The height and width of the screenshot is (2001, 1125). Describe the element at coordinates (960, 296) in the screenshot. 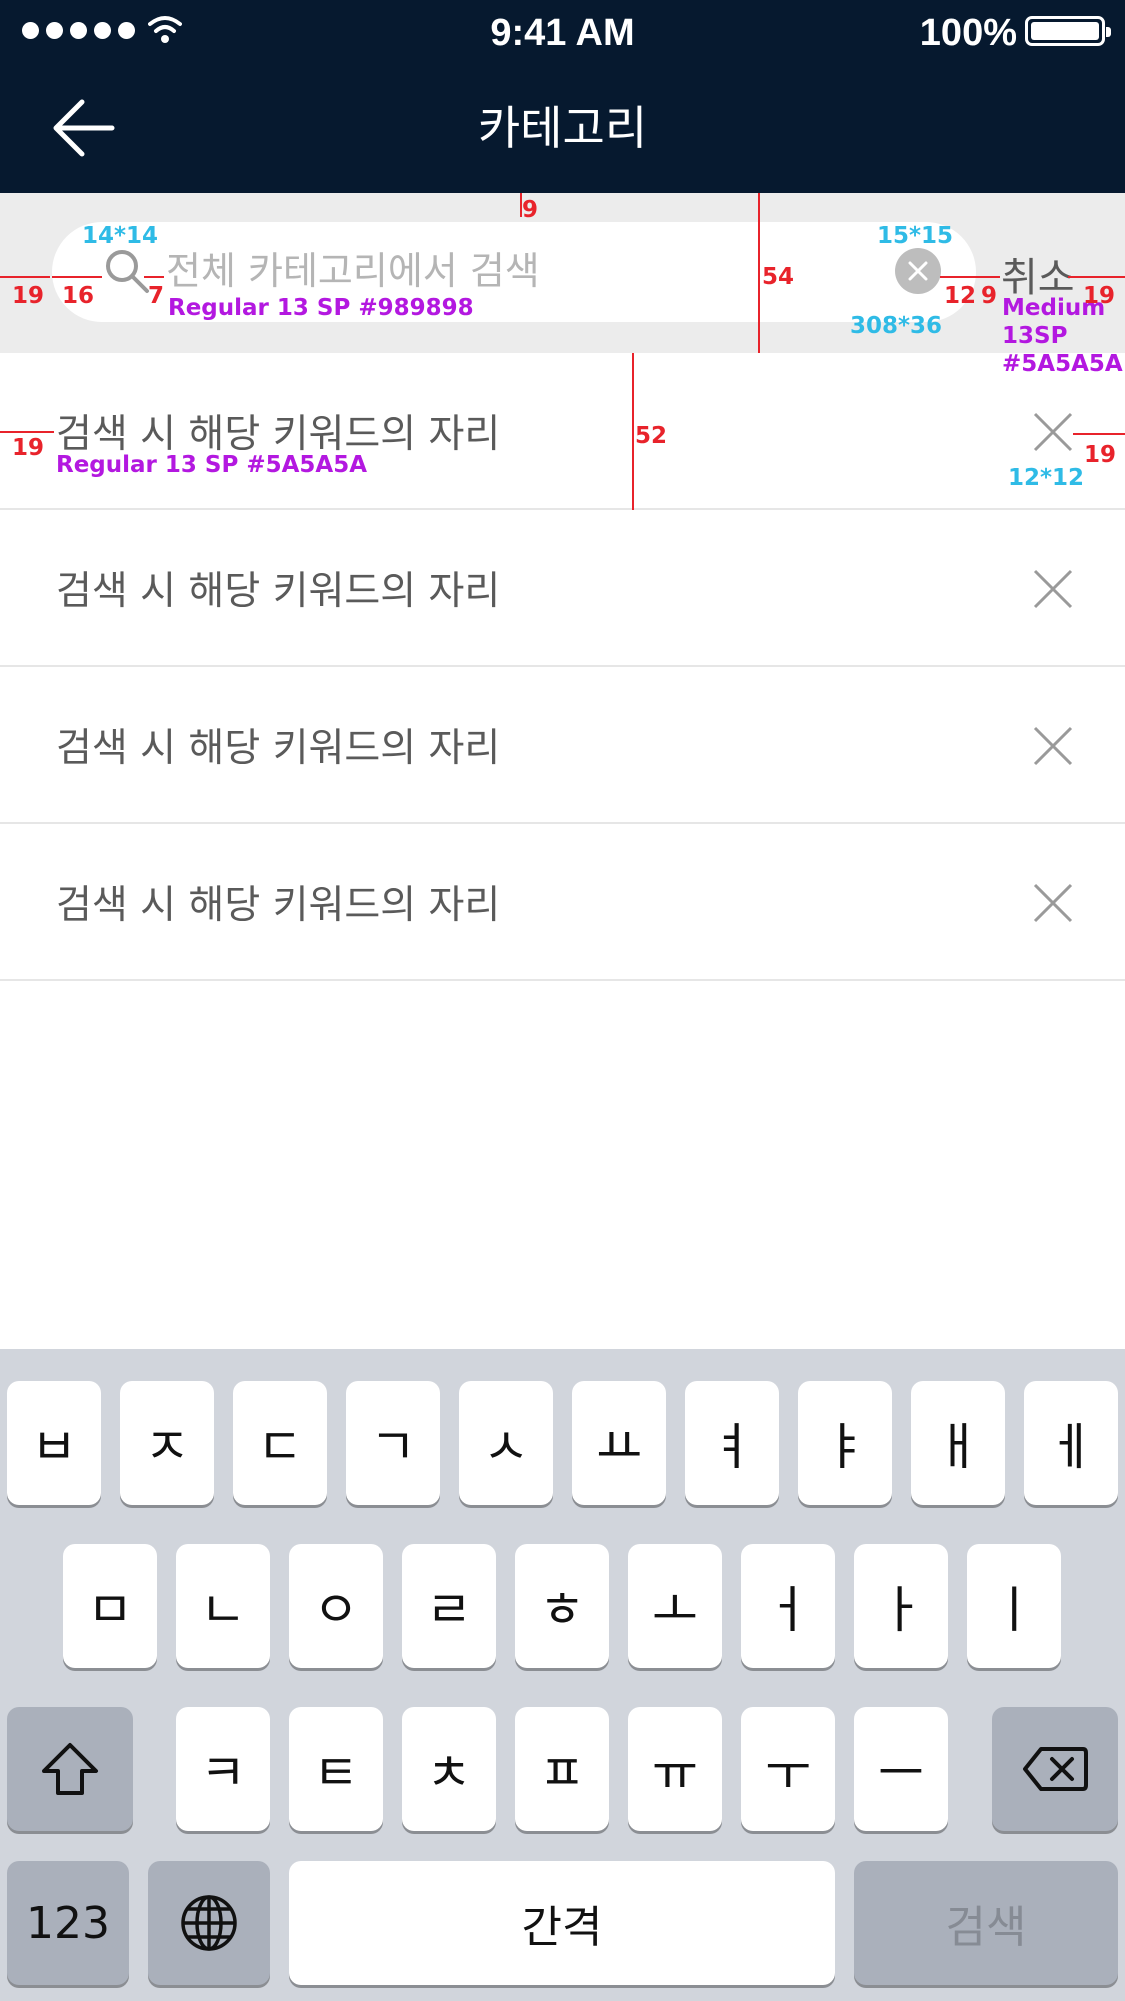

I see `annotation-clear-right-pad: 12` at that location.